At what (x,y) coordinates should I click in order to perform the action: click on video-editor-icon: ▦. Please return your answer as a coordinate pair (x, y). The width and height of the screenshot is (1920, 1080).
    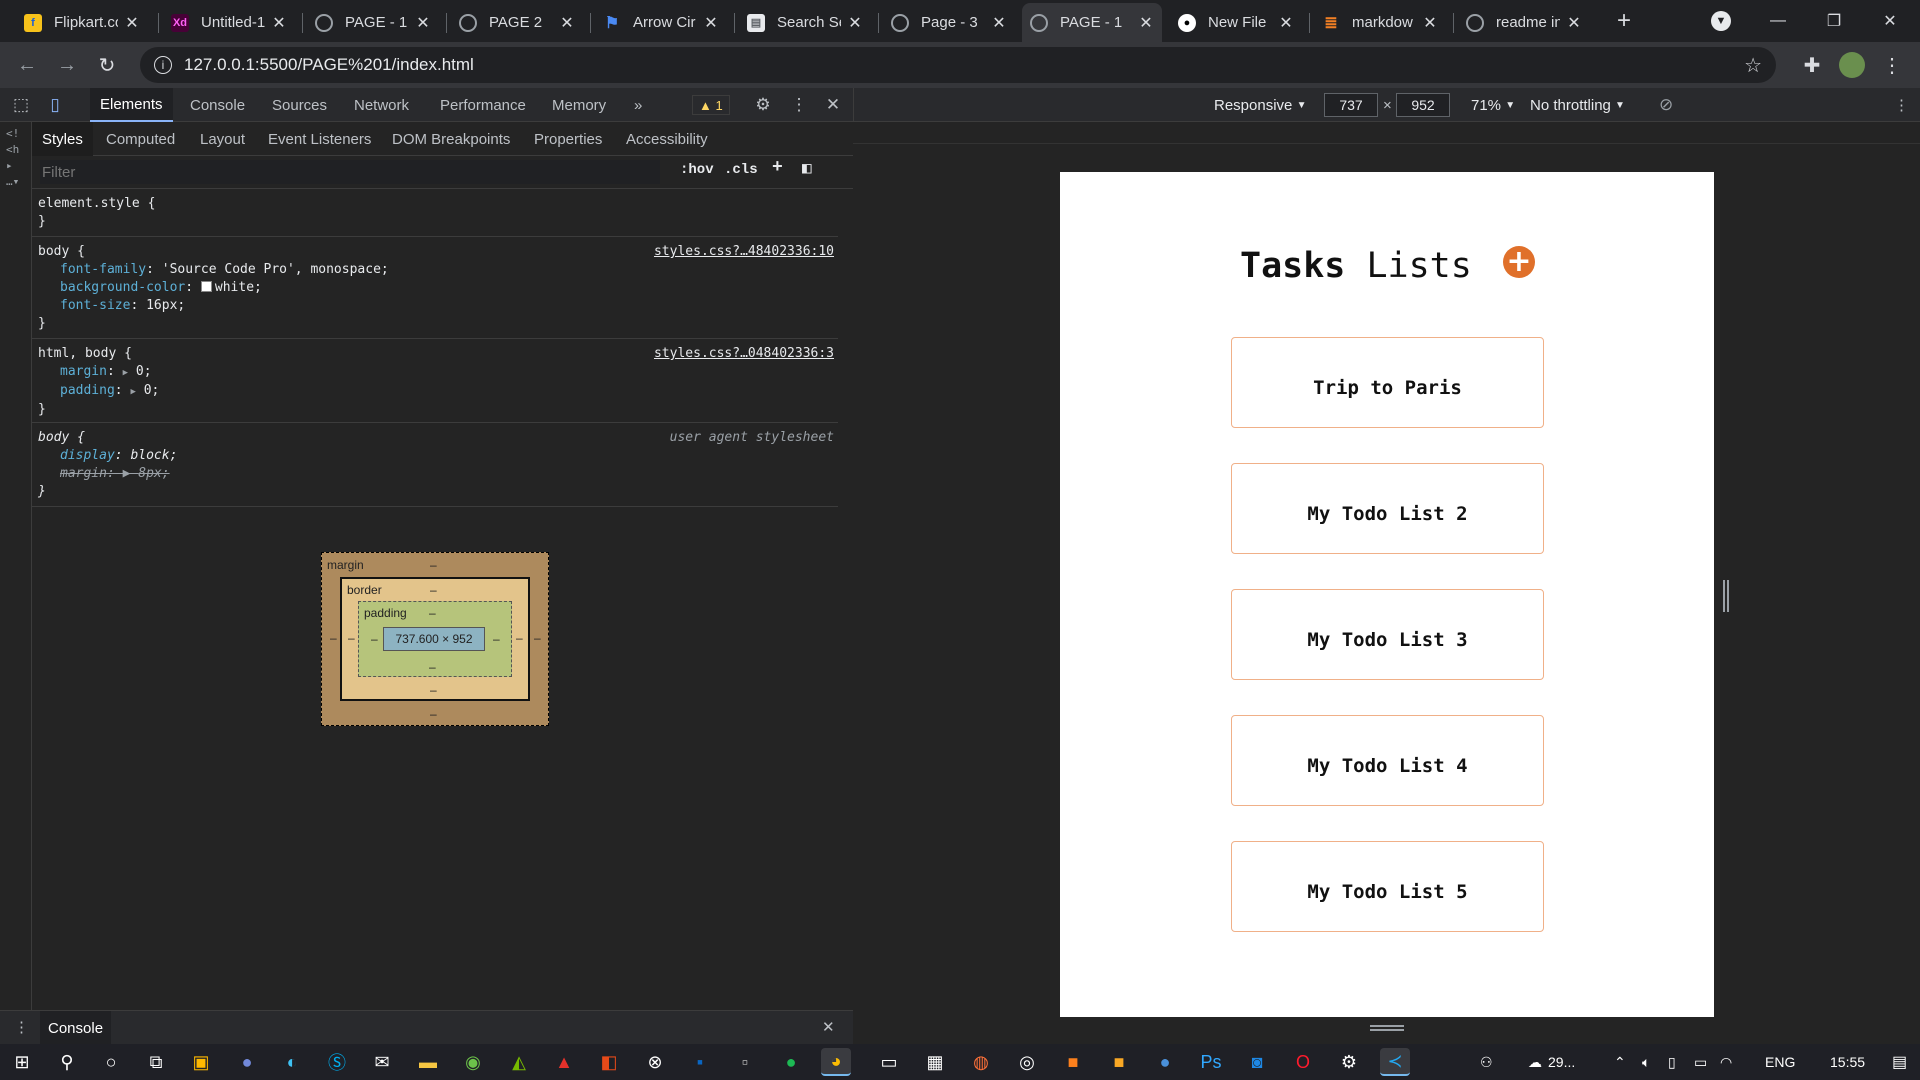
    Looking at the image, I should click on (935, 1062).